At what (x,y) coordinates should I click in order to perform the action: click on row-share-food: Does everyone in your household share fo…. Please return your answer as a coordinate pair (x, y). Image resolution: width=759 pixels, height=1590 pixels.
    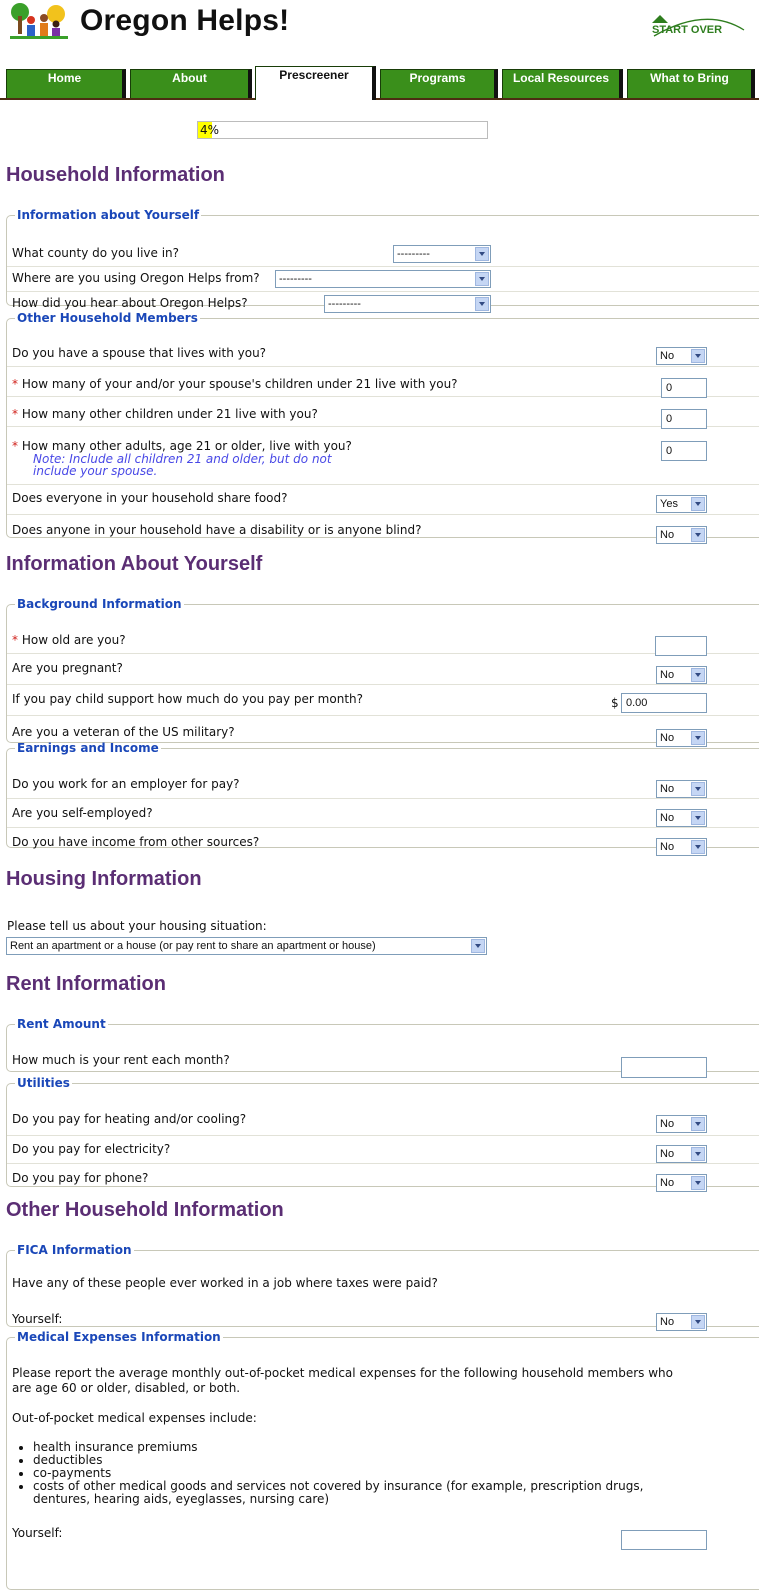
    Looking at the image, I should click on (383, 500).